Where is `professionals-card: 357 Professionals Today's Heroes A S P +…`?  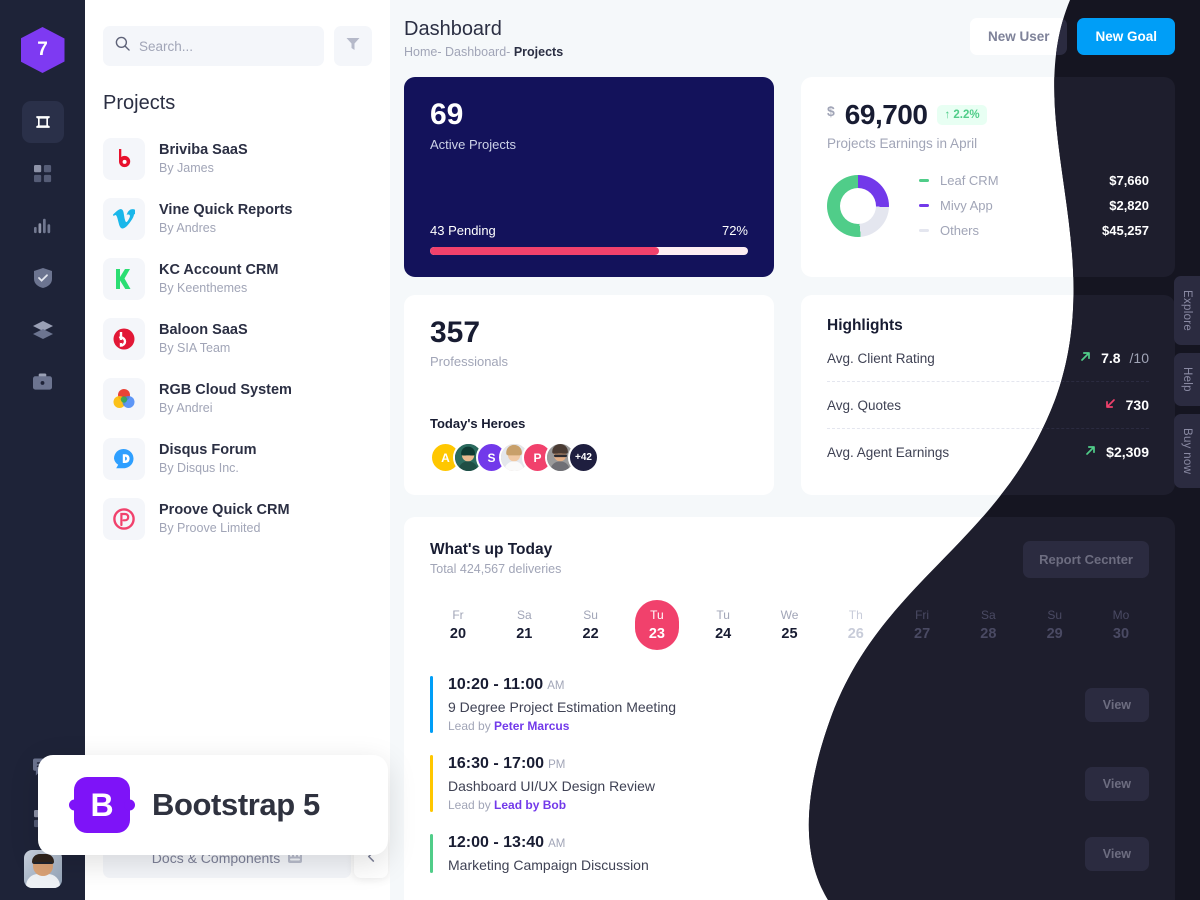
professionals-card: 357 Professionals Today's Heroes A S P +… is located at coordinates (589, 395).